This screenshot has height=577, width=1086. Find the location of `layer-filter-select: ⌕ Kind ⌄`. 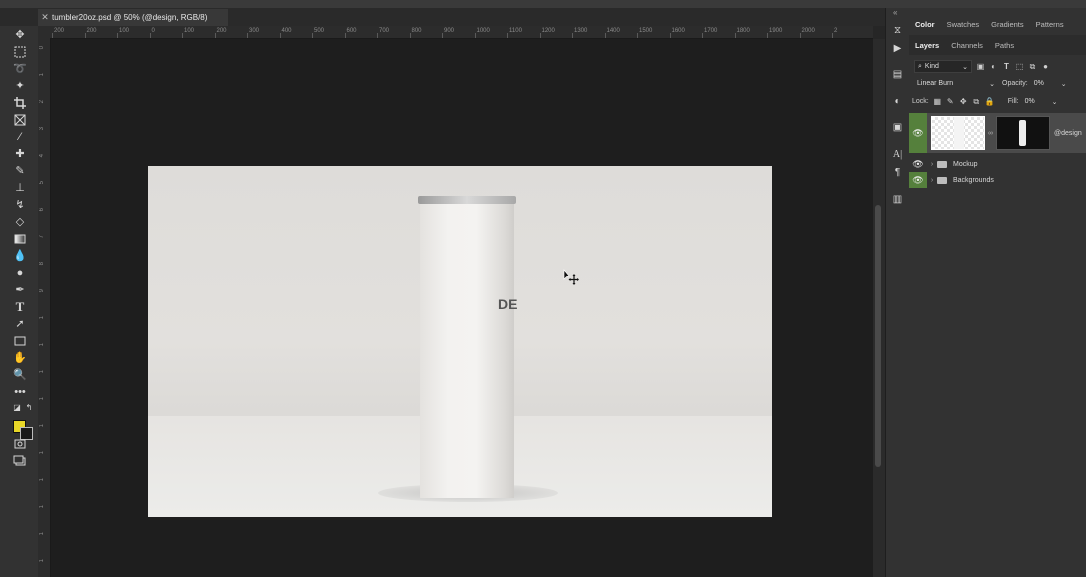

layer-filter-select: ⌕ Kind ⌄ is located at coordinates (943, 66).